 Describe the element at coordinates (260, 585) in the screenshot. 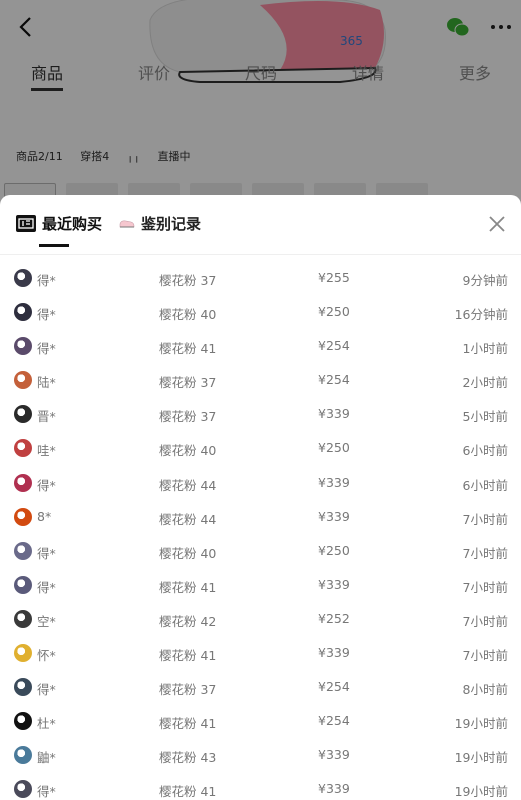

I see `purchase-row: 得* 樱花粉 41 ¥339 7小时前` at that location.